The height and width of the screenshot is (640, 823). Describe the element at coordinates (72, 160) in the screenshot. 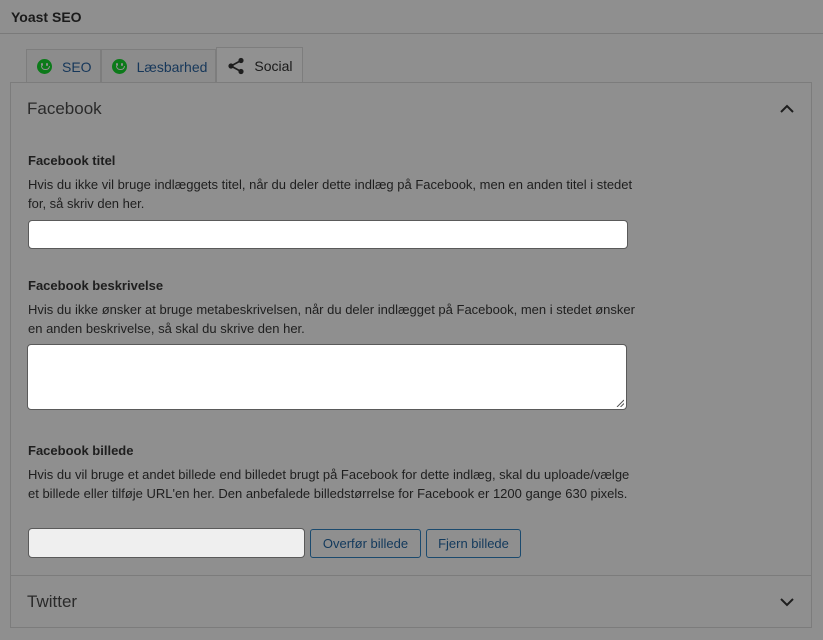

I see `facebook-title-label: Facebook titel` at that location.